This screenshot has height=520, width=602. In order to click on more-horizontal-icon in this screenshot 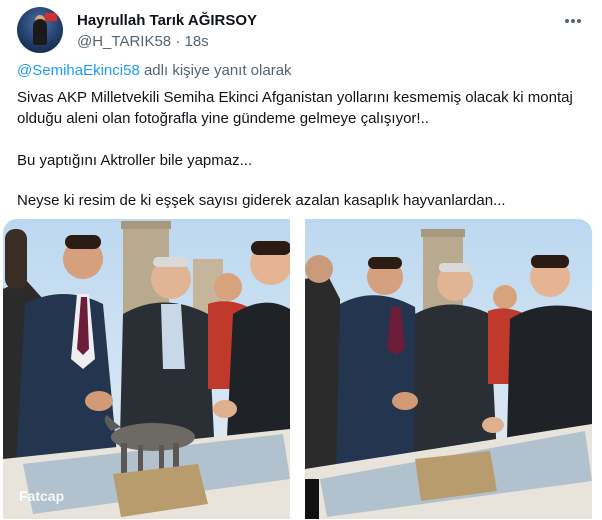, I will do `click(573, 21)`.